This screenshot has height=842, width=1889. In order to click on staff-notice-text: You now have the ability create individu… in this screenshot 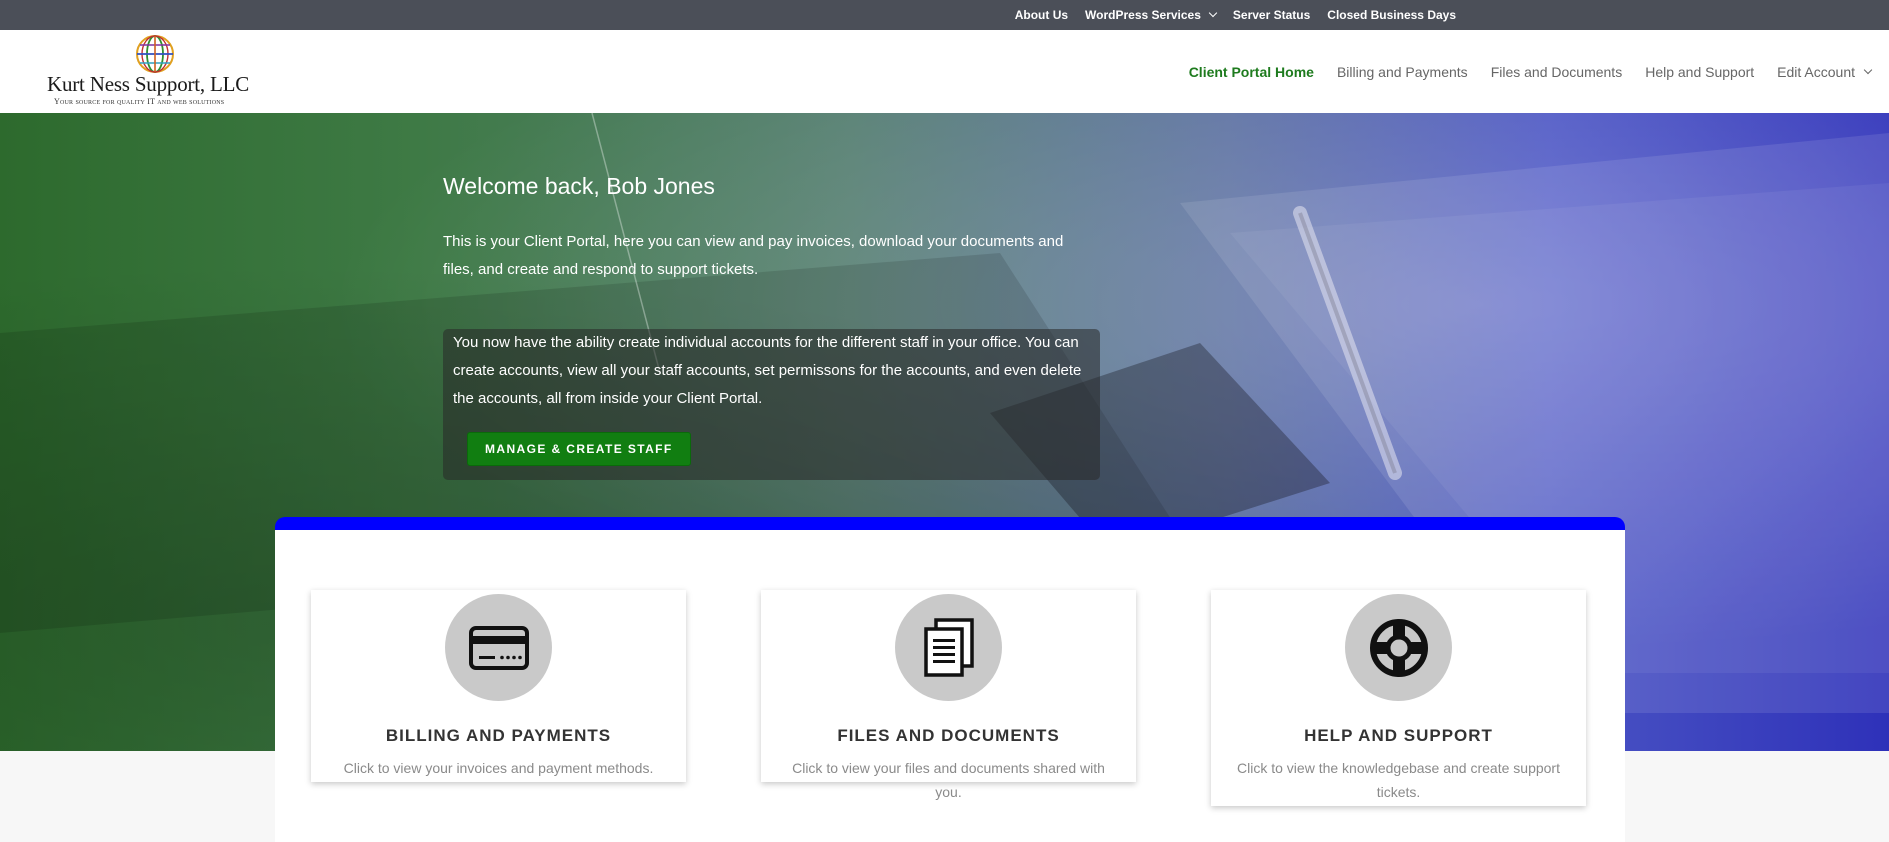, I will do `click(767, 370)`.